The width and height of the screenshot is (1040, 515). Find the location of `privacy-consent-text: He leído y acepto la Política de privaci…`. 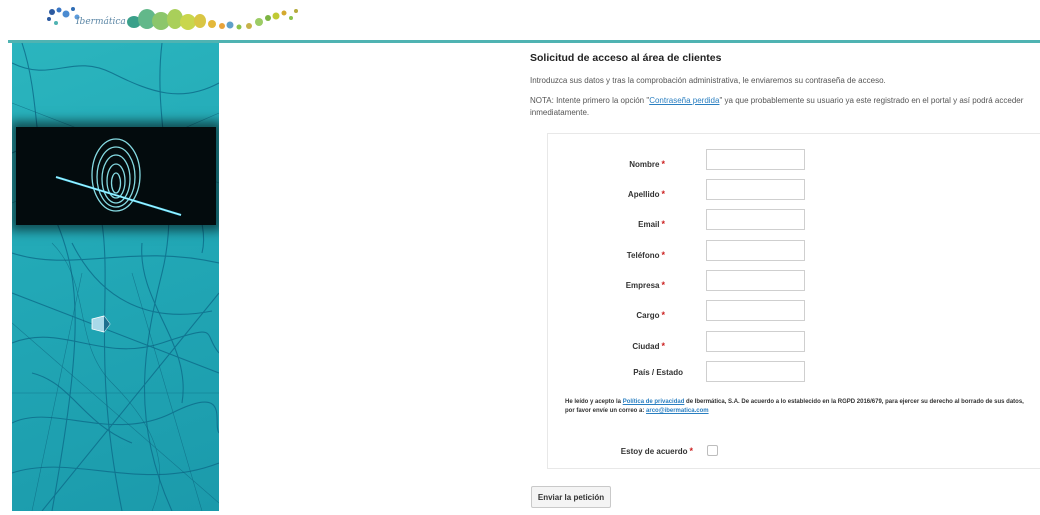

privacy-consent-text: He leído y acepto la Política de privaci… is located at coordinates (794, 406).